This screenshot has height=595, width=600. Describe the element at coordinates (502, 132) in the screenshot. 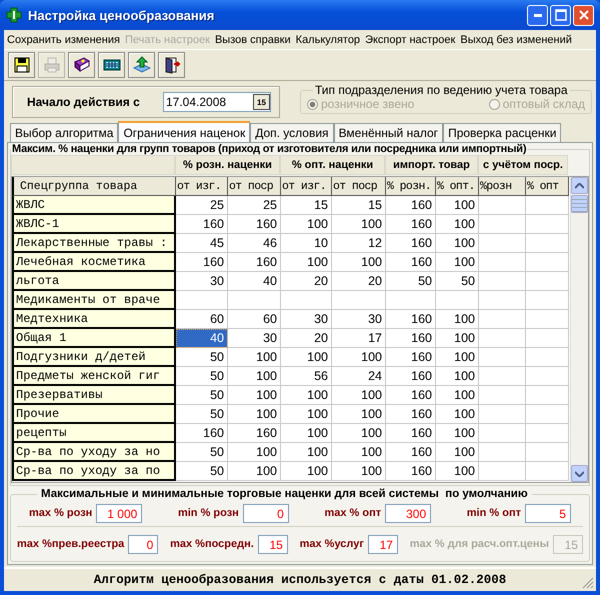

I see `tab: Проверка расценки` at that location.